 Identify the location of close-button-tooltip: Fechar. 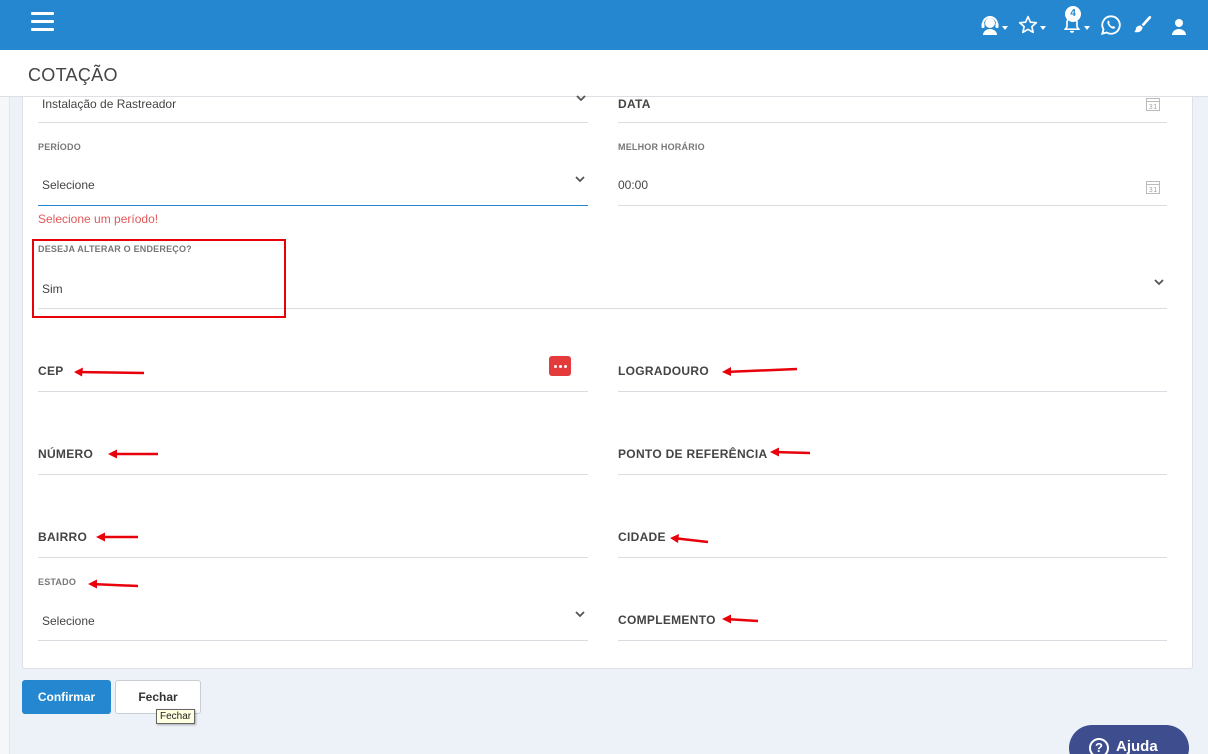
(176, 716).